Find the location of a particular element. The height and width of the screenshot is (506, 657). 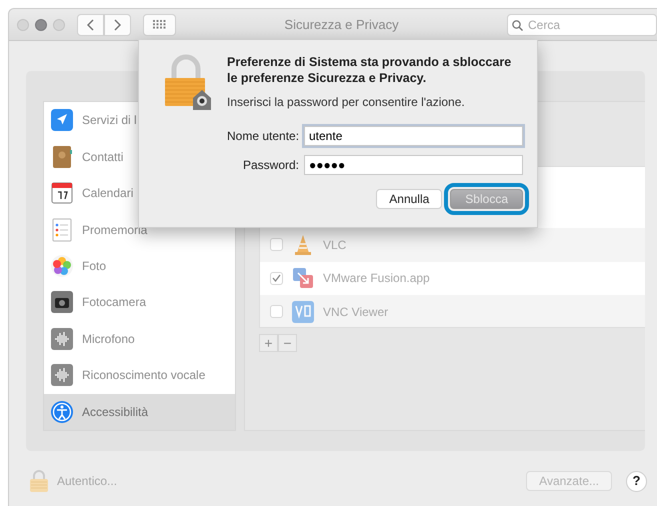

app-name: VMware Fusion.app is located at coordinates (376, 279).